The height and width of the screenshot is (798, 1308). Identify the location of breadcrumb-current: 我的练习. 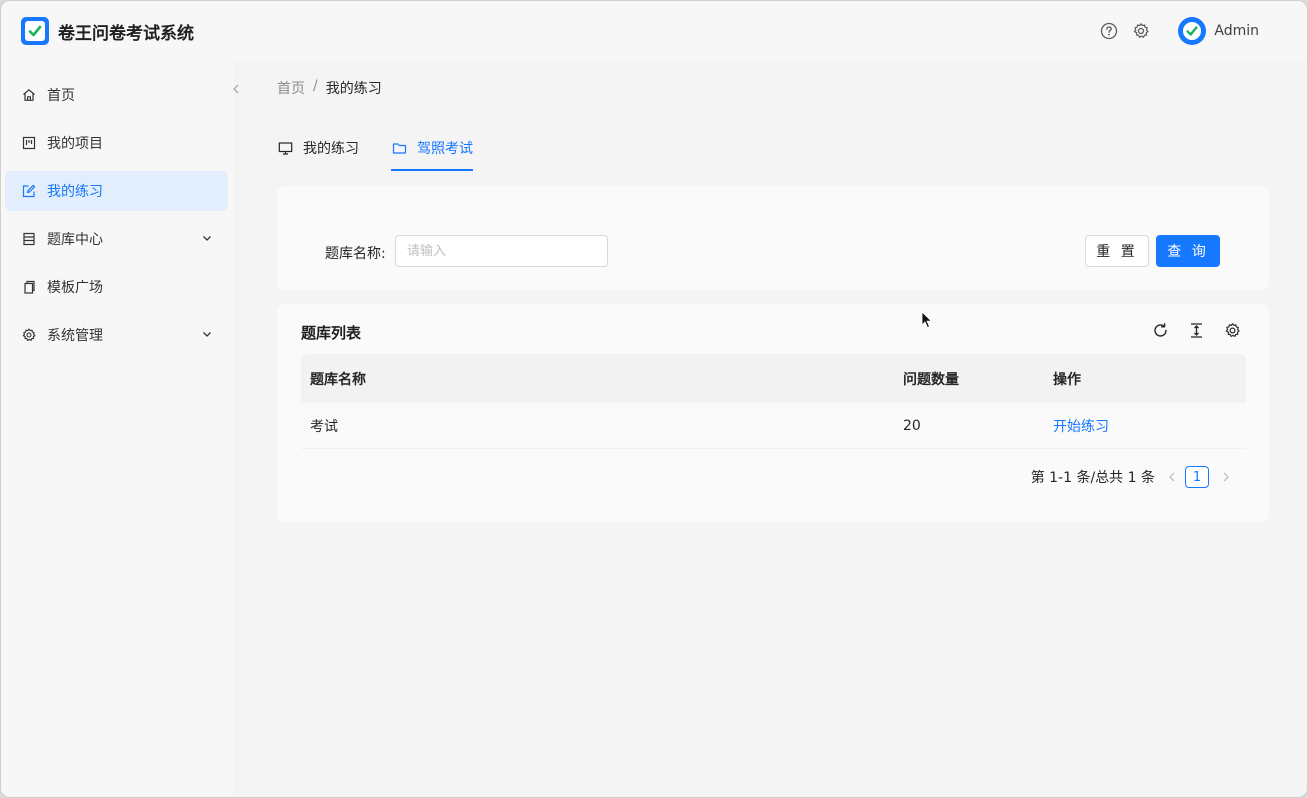
(353, 89).